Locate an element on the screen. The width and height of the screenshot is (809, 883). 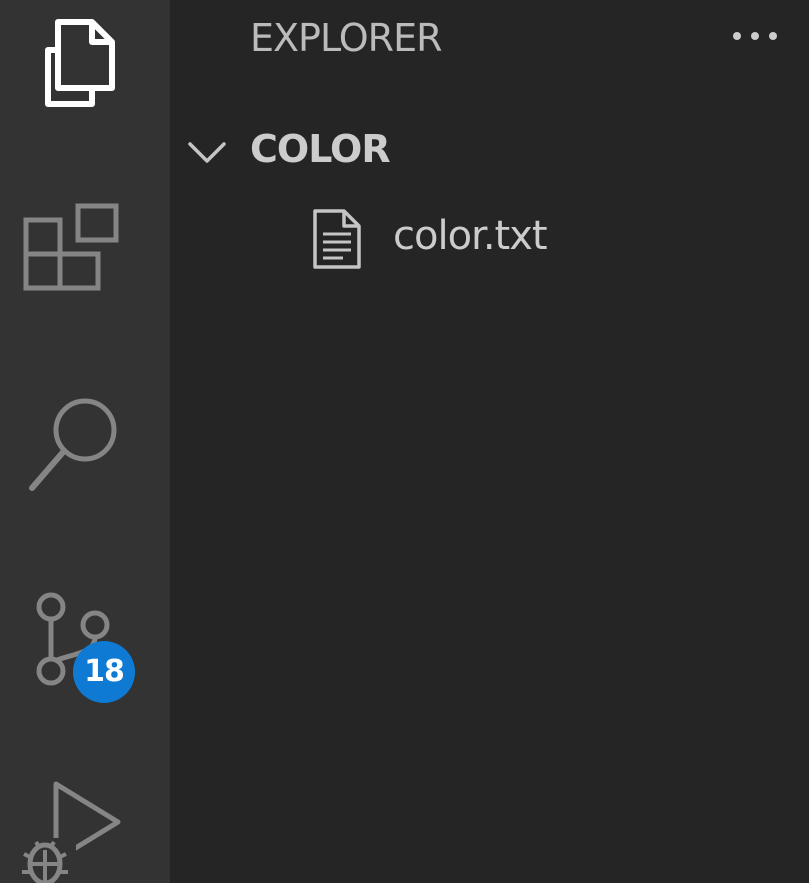
text-file-icon is located at coordinates (337, 239).